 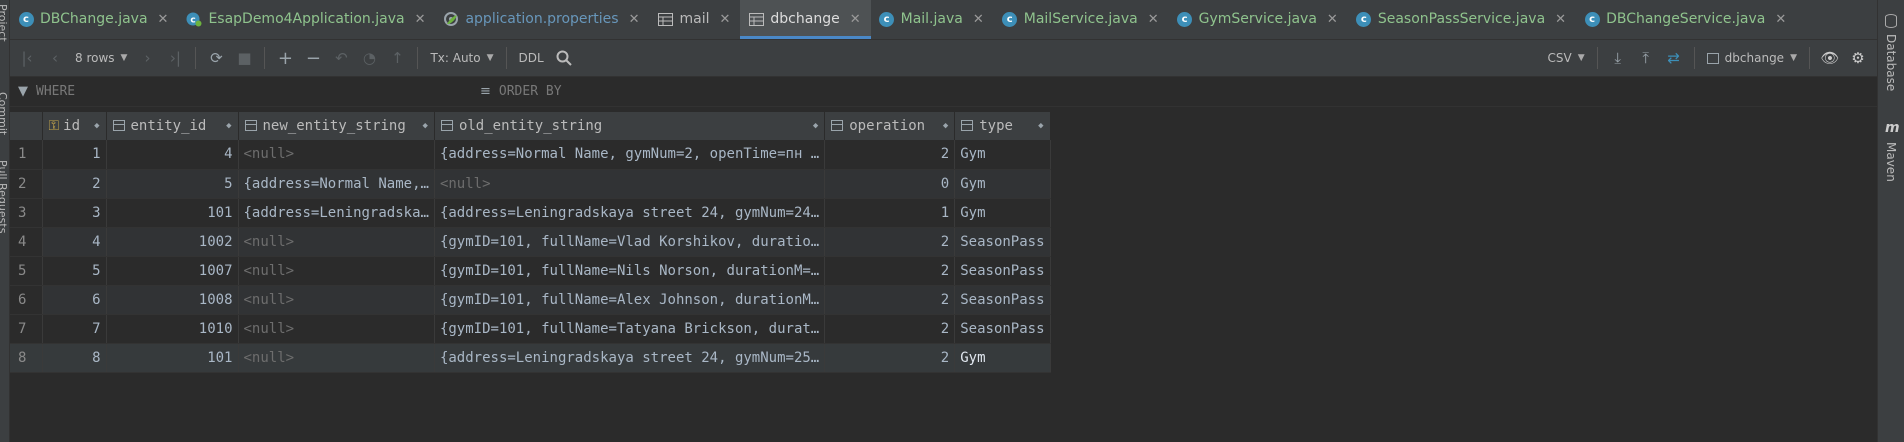 What do you see at coordinates (172, 300) in the screenshot?
I see `cell-entity-id: 1008` at bounding box center [172, 300].